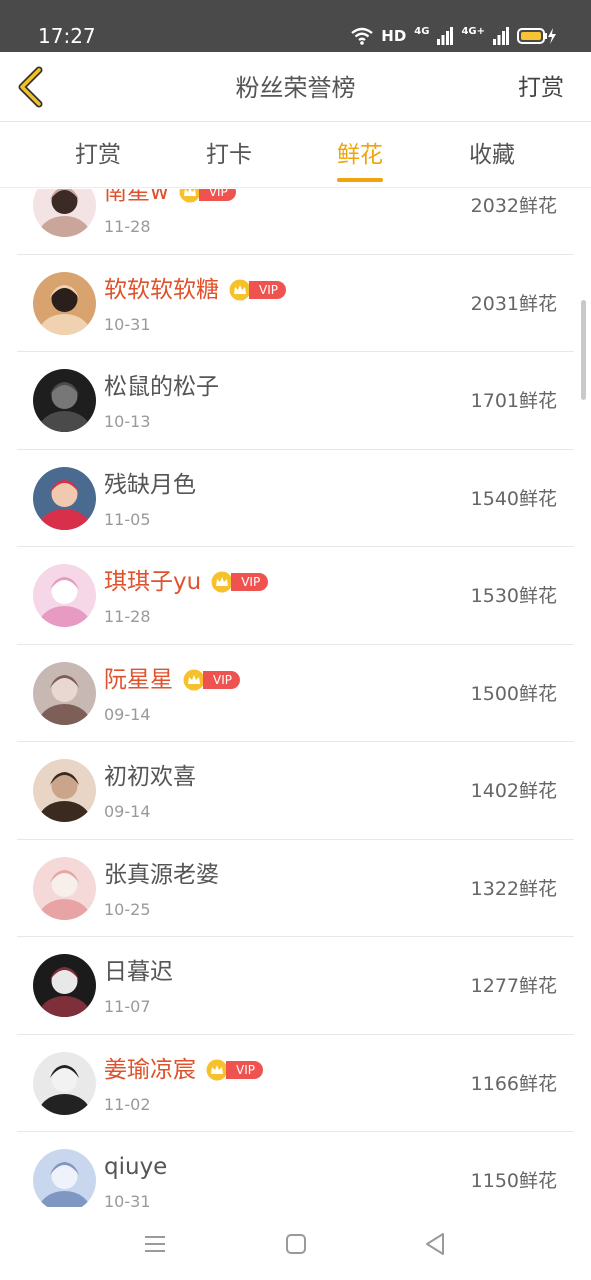  Describe the element at coordinates (295, 694) in the screenshot. I see `list-item: 阮星星 VIP 09-14 1500鲜花` at that location.